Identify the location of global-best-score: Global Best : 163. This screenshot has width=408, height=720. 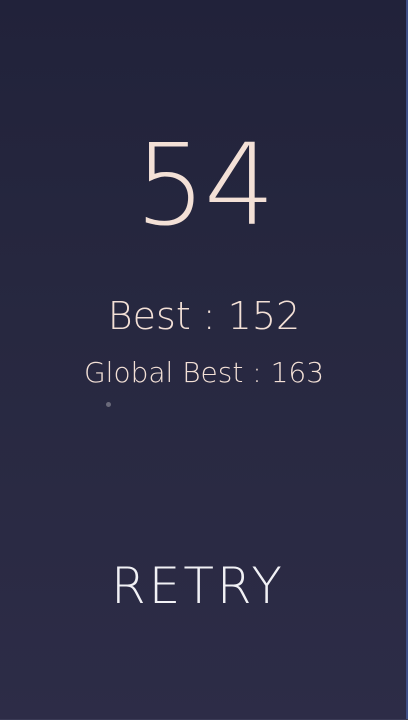
(204, 372).